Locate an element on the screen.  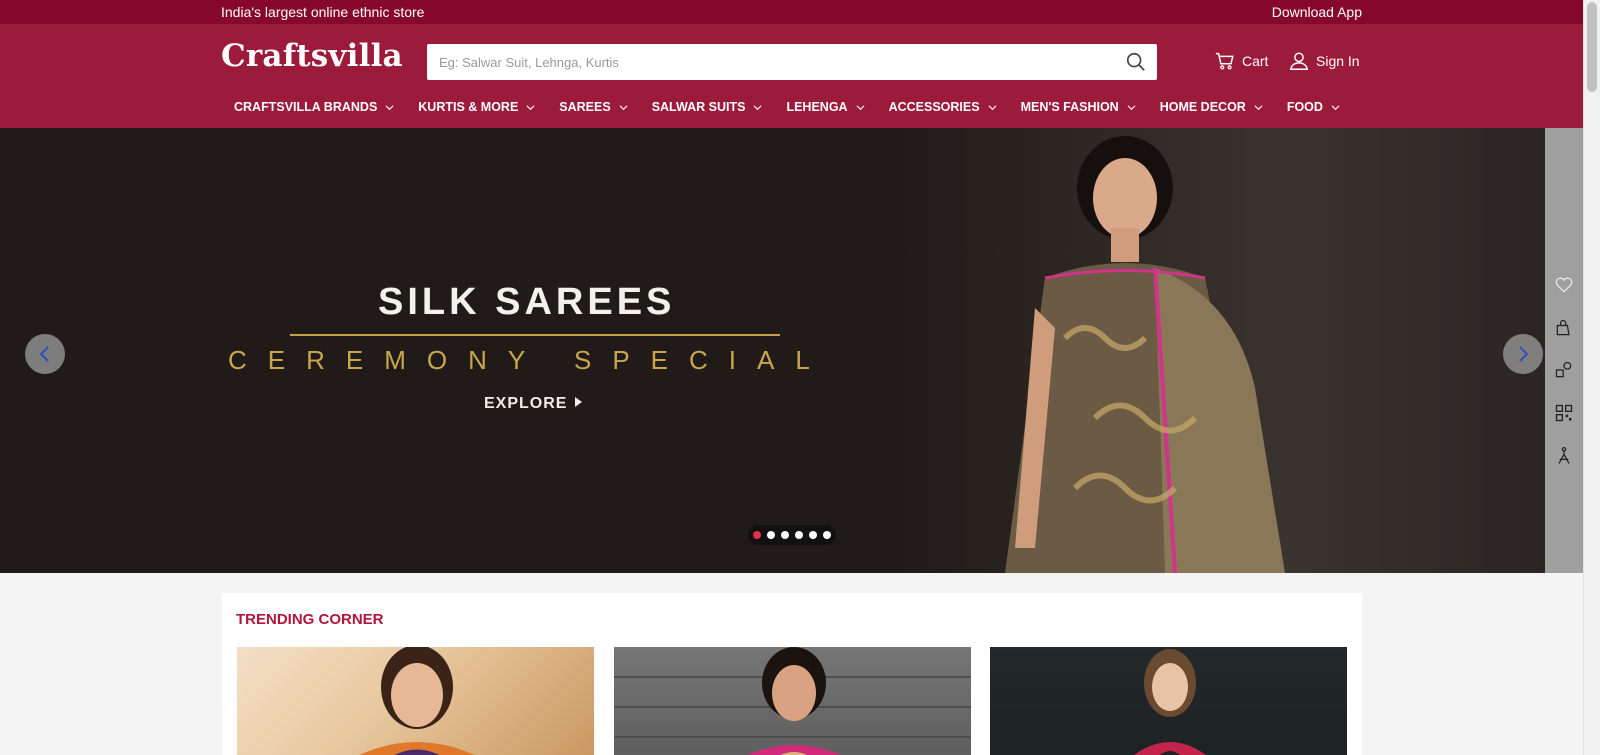
hero-subtitle: CEREMONY SPECIAL is located at coordinates (529, 360).